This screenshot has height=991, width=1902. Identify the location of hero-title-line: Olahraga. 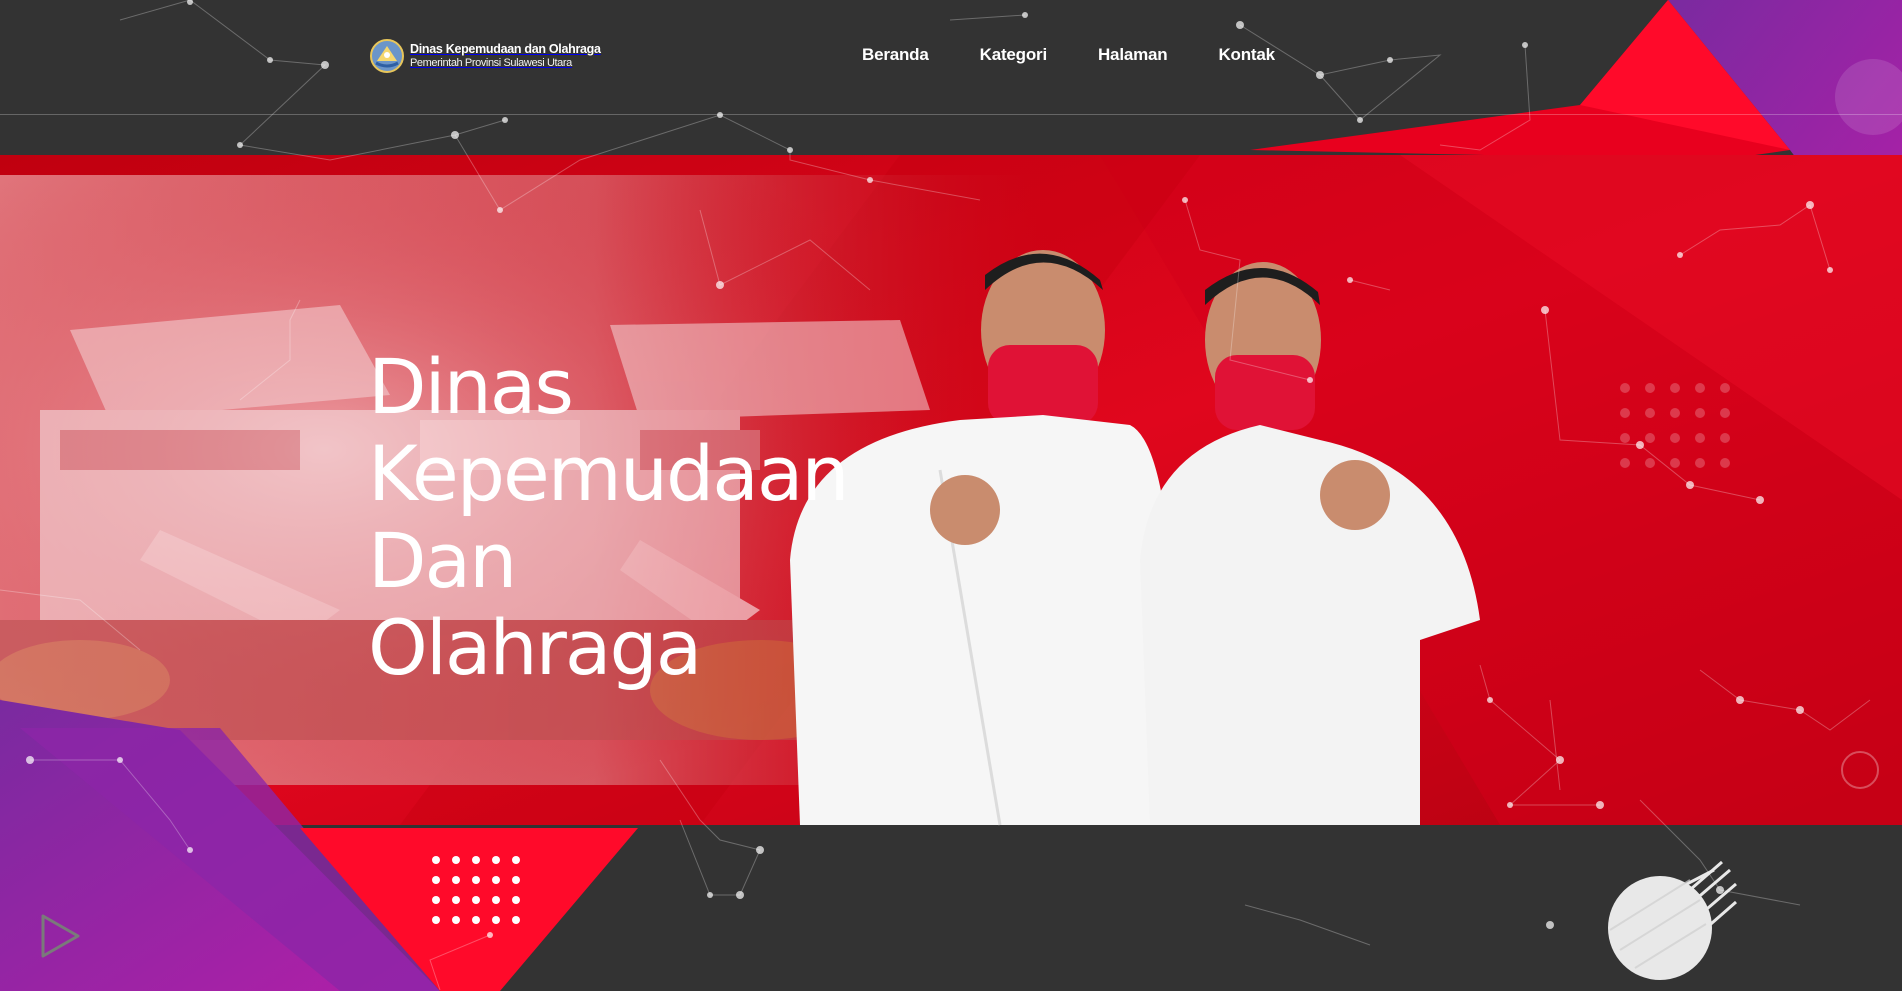
(535, 647).